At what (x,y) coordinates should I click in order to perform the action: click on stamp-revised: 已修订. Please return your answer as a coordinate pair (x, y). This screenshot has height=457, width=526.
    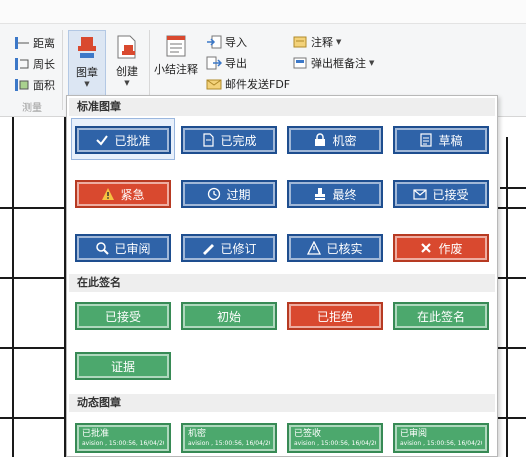
    Looking at the image, I should click on (229, 248).